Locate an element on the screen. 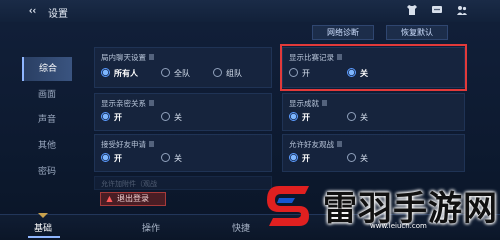  tab-marker-icon is located at coordinates (43, 215).